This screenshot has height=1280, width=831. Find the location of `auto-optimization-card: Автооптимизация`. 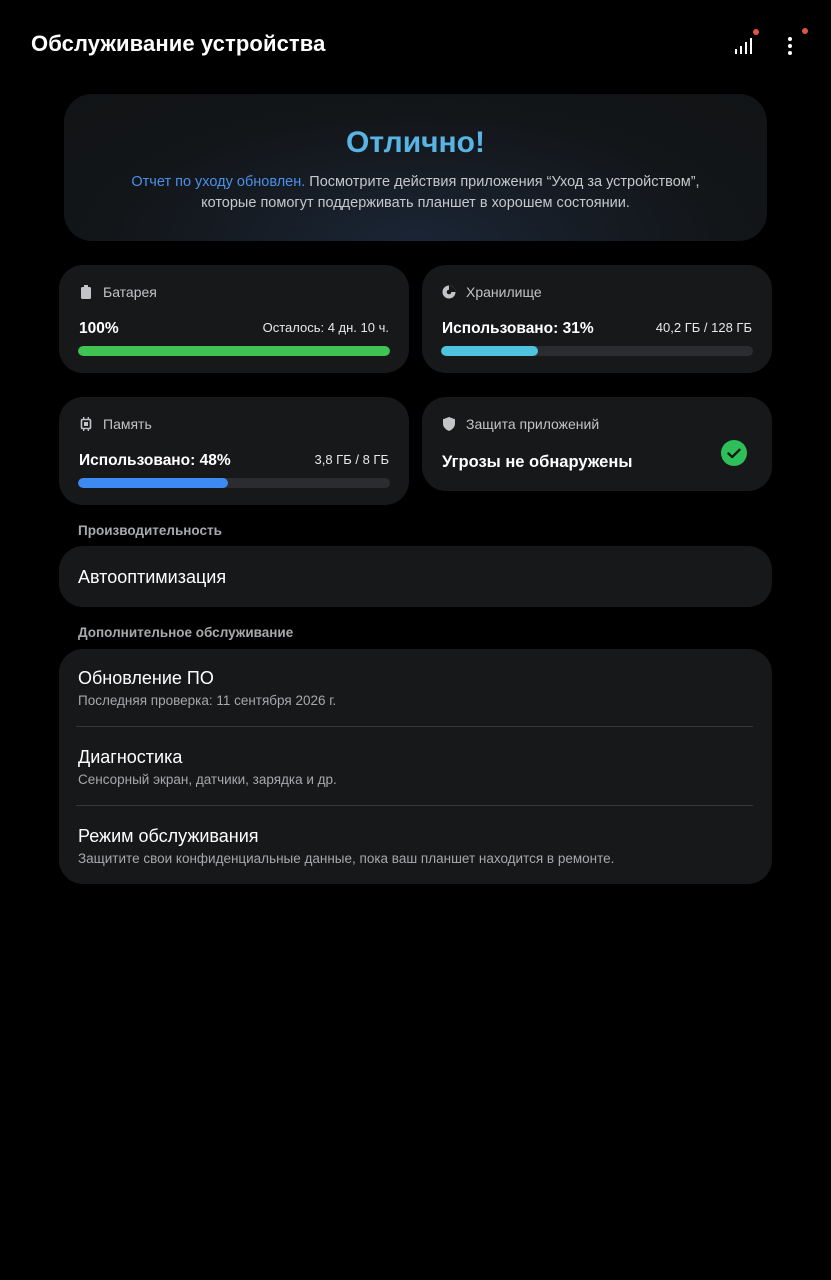

auto-optimization-card: Автооптимизация is located at coordinates (415, 576).